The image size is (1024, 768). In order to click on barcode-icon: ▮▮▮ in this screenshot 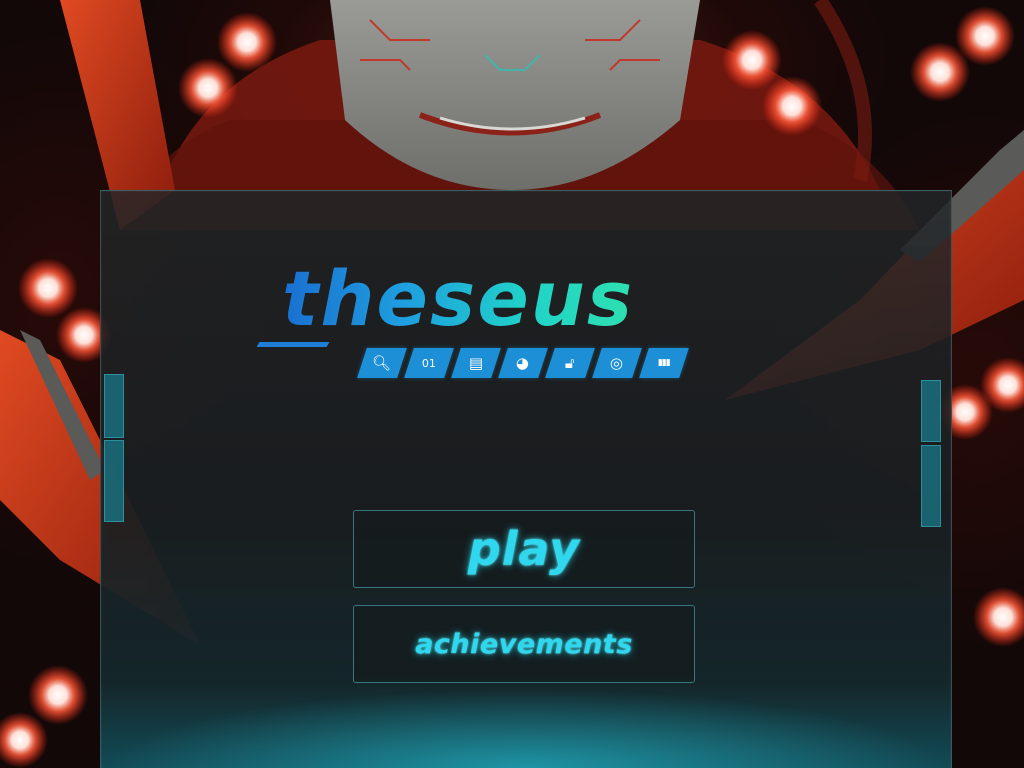, I will do `click(664, 363)`.